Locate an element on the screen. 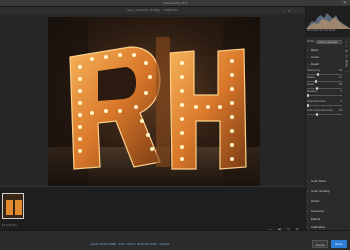 The width and height of the screenshot is (350, 250). profile-label: Profile is located at coordinates (311, 41).